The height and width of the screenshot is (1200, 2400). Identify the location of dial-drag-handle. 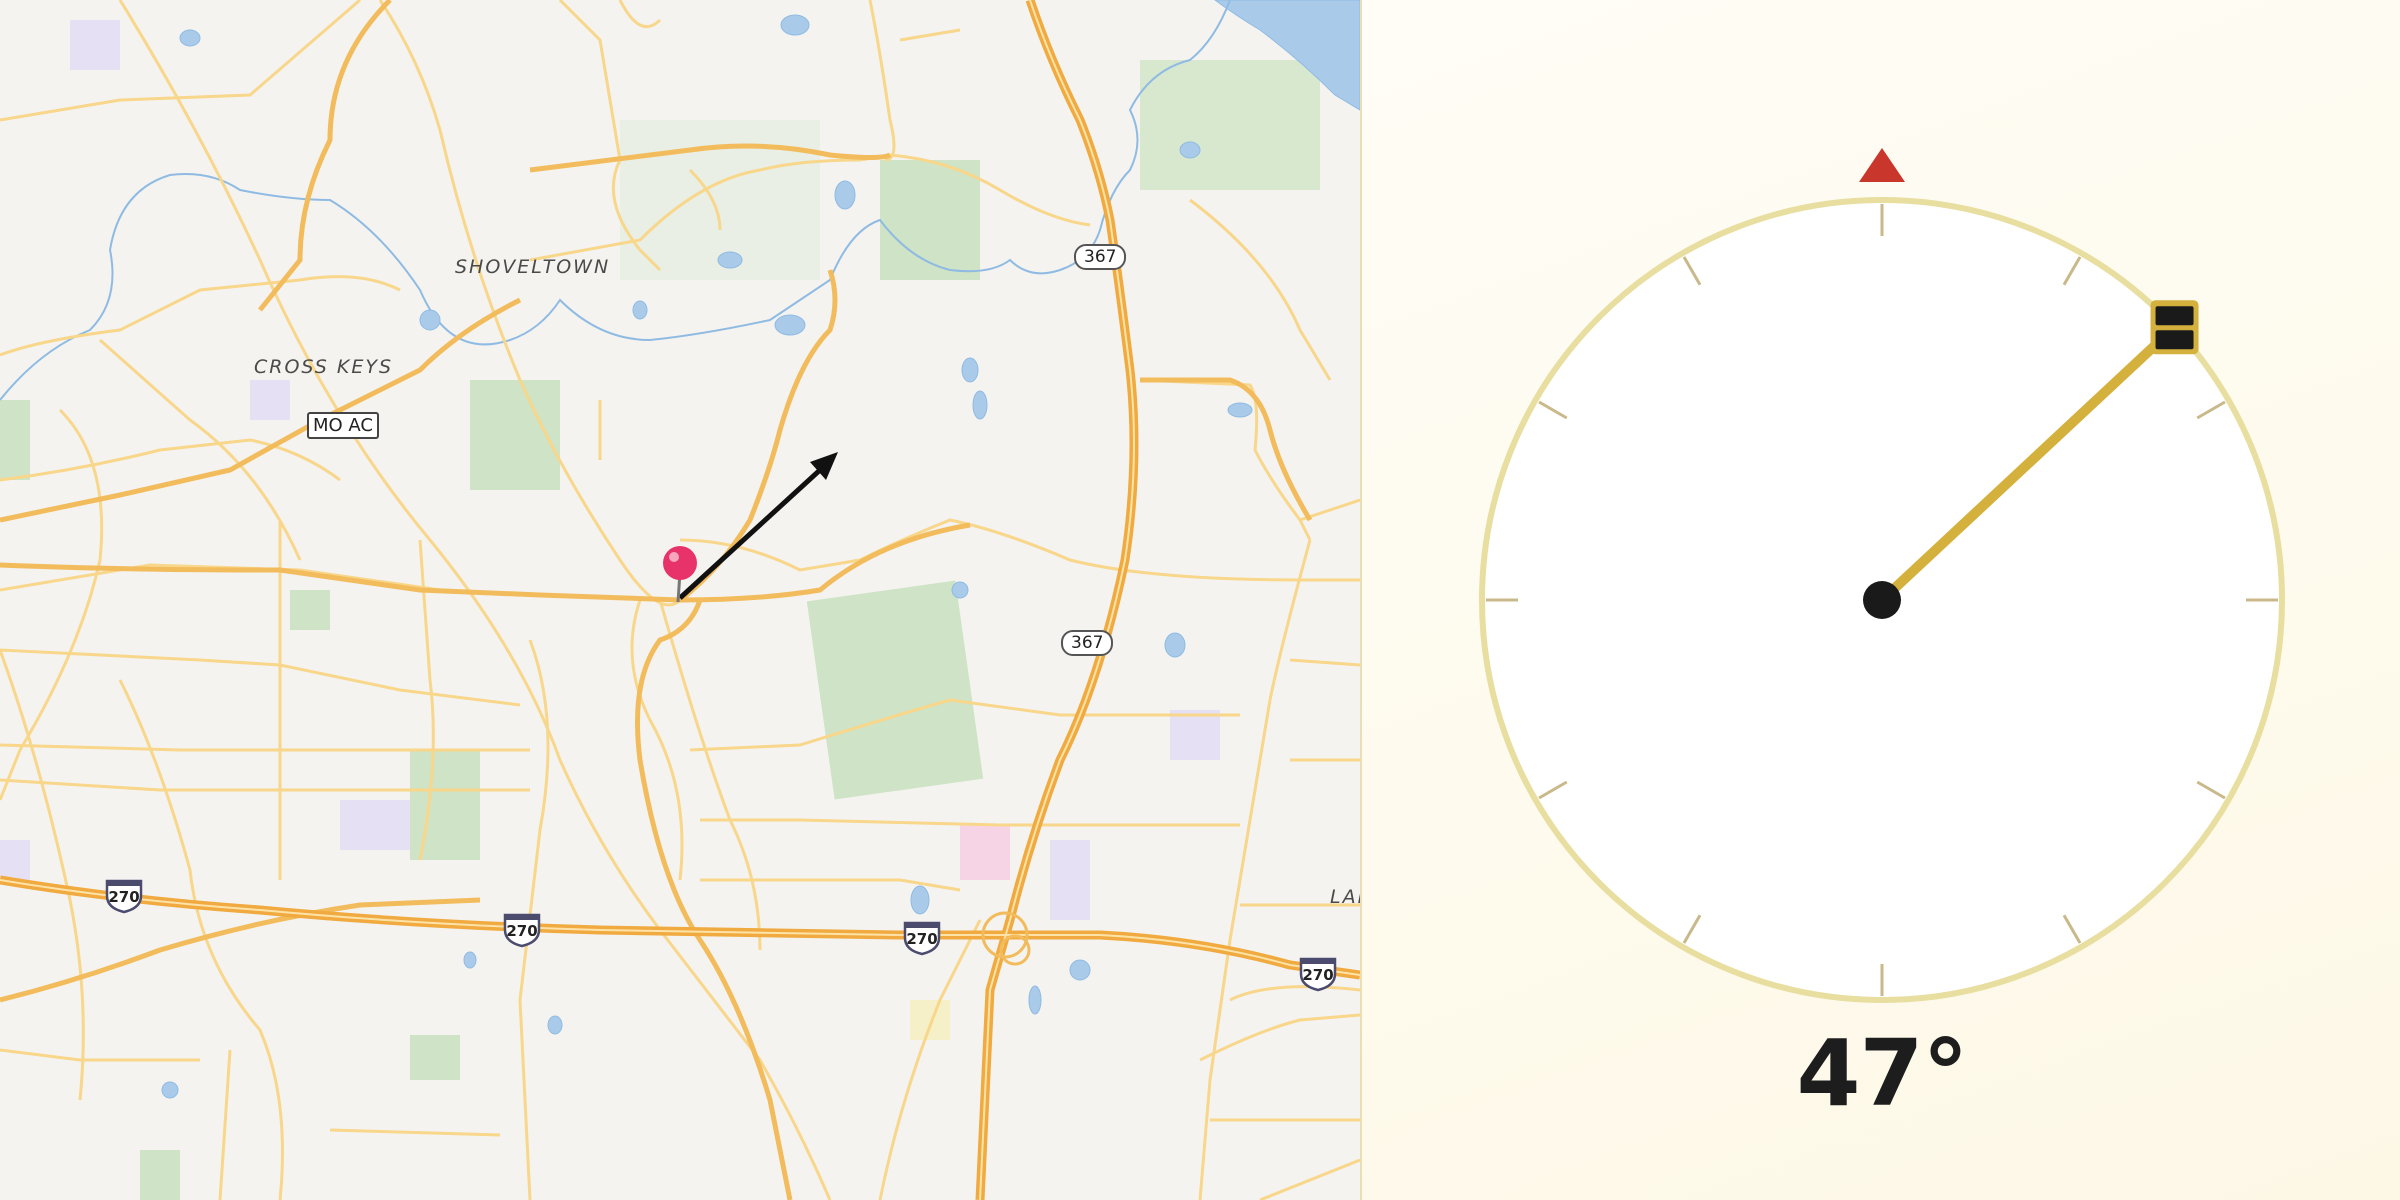
(2174, 327).